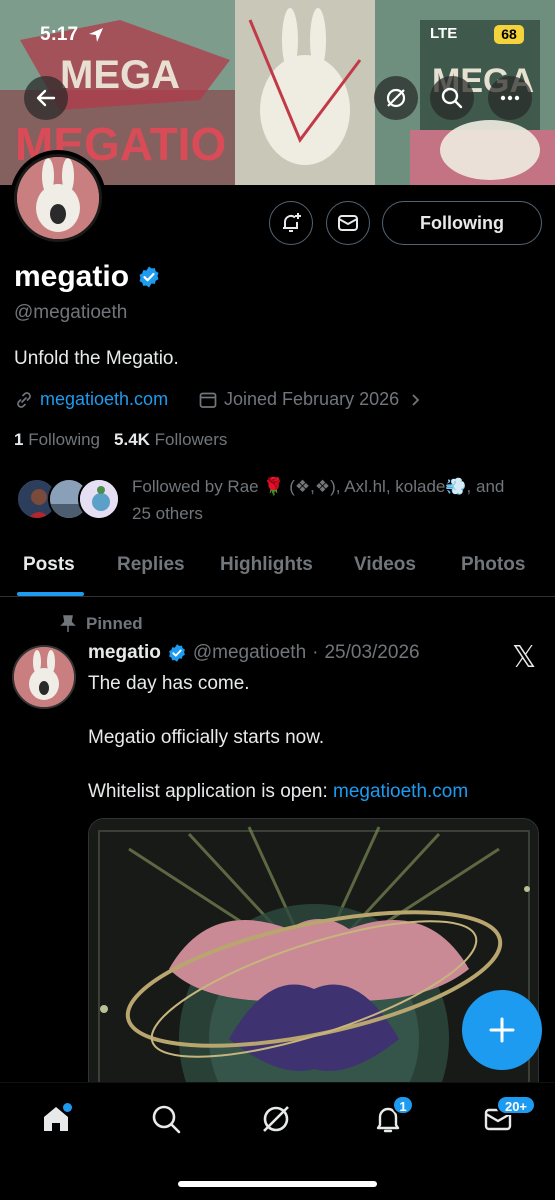 This screenshot has height=1200, width=555. Describe the element at coordinates (509, 34) in the screenshot. I see `battery-indicator: 68` at that location.